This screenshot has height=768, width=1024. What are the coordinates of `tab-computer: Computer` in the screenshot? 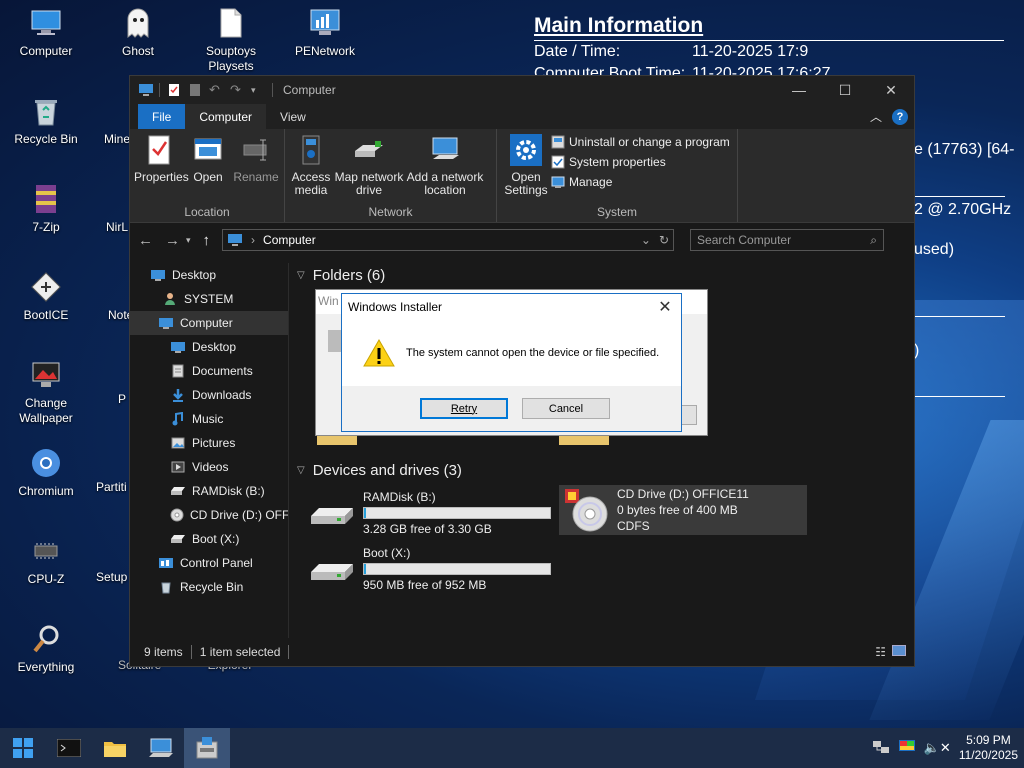 It's located at (226, 116).